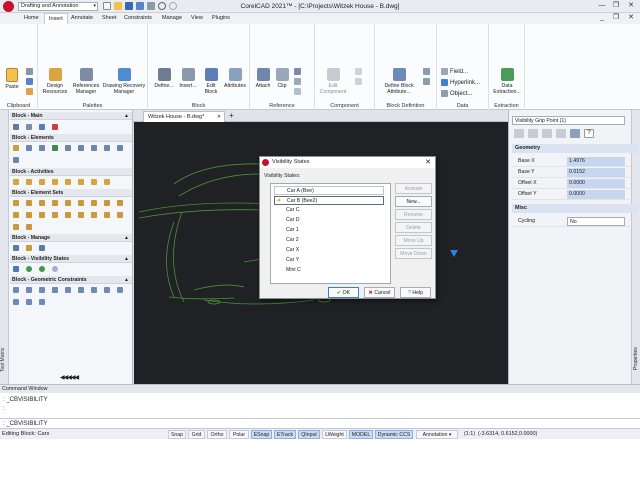  I want to click on block-main-tool-3-icon, so click(42, 127).